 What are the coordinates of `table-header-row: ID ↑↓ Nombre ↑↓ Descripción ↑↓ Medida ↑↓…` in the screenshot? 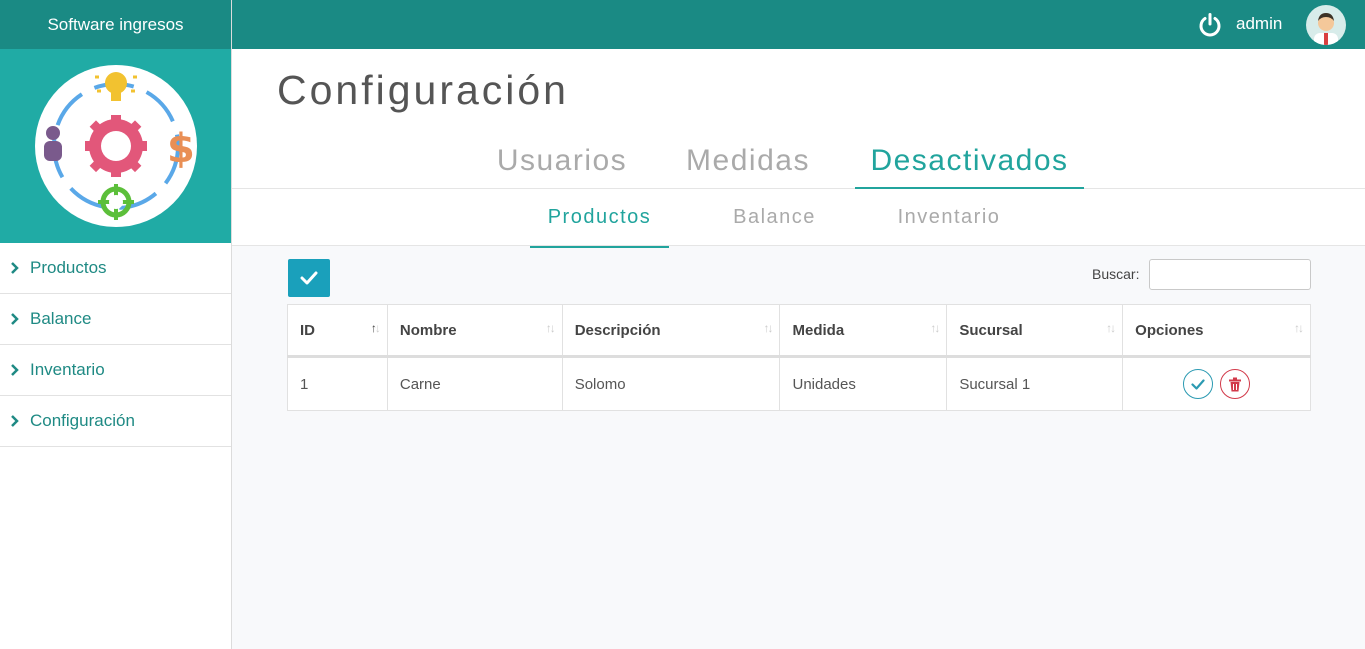 It's located at (799, 331).